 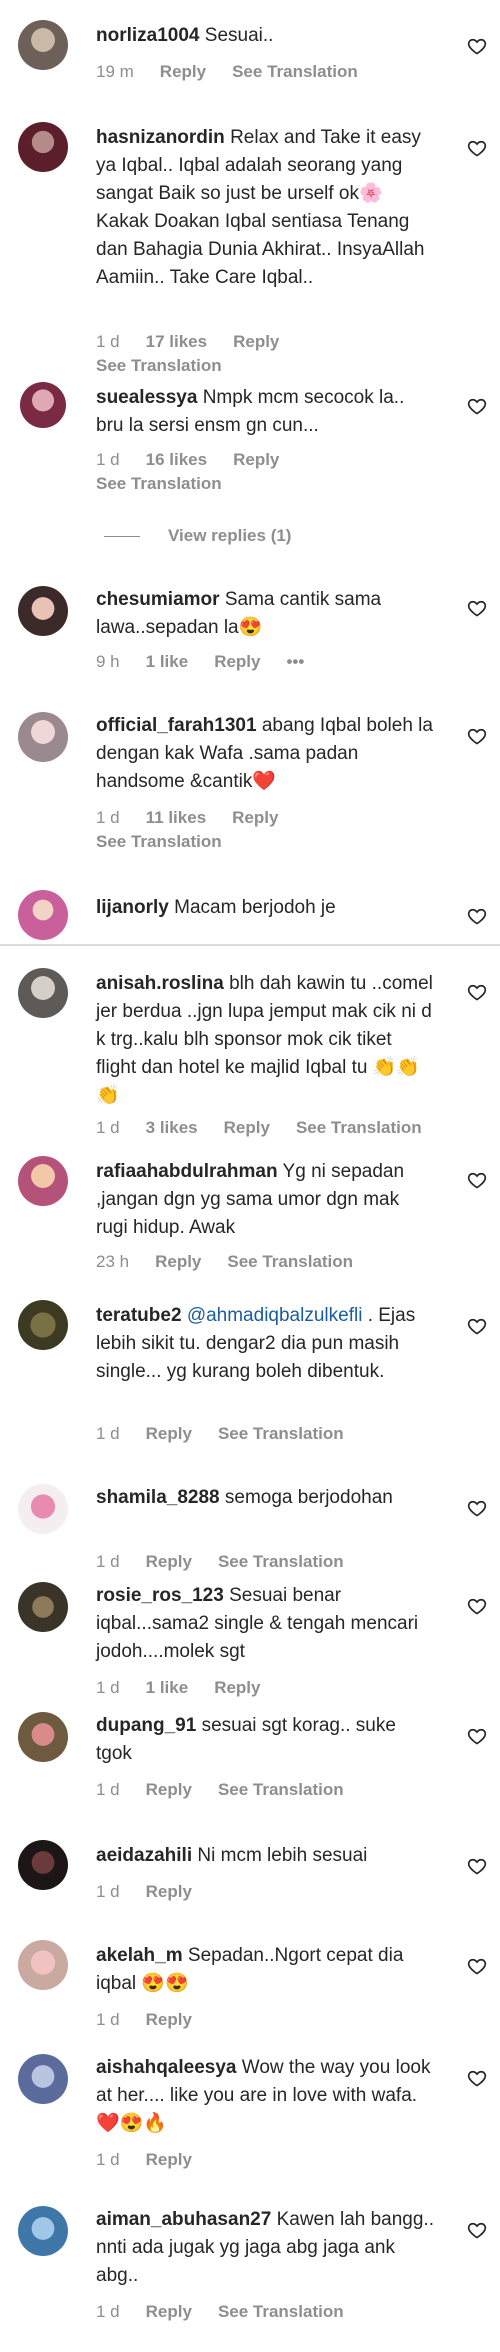 What do you see at coordinates (275, 1315) in the screenshot?
I see `mention-link: @ahmadiqbalzulkefli` at bounding box center [275, 1315].